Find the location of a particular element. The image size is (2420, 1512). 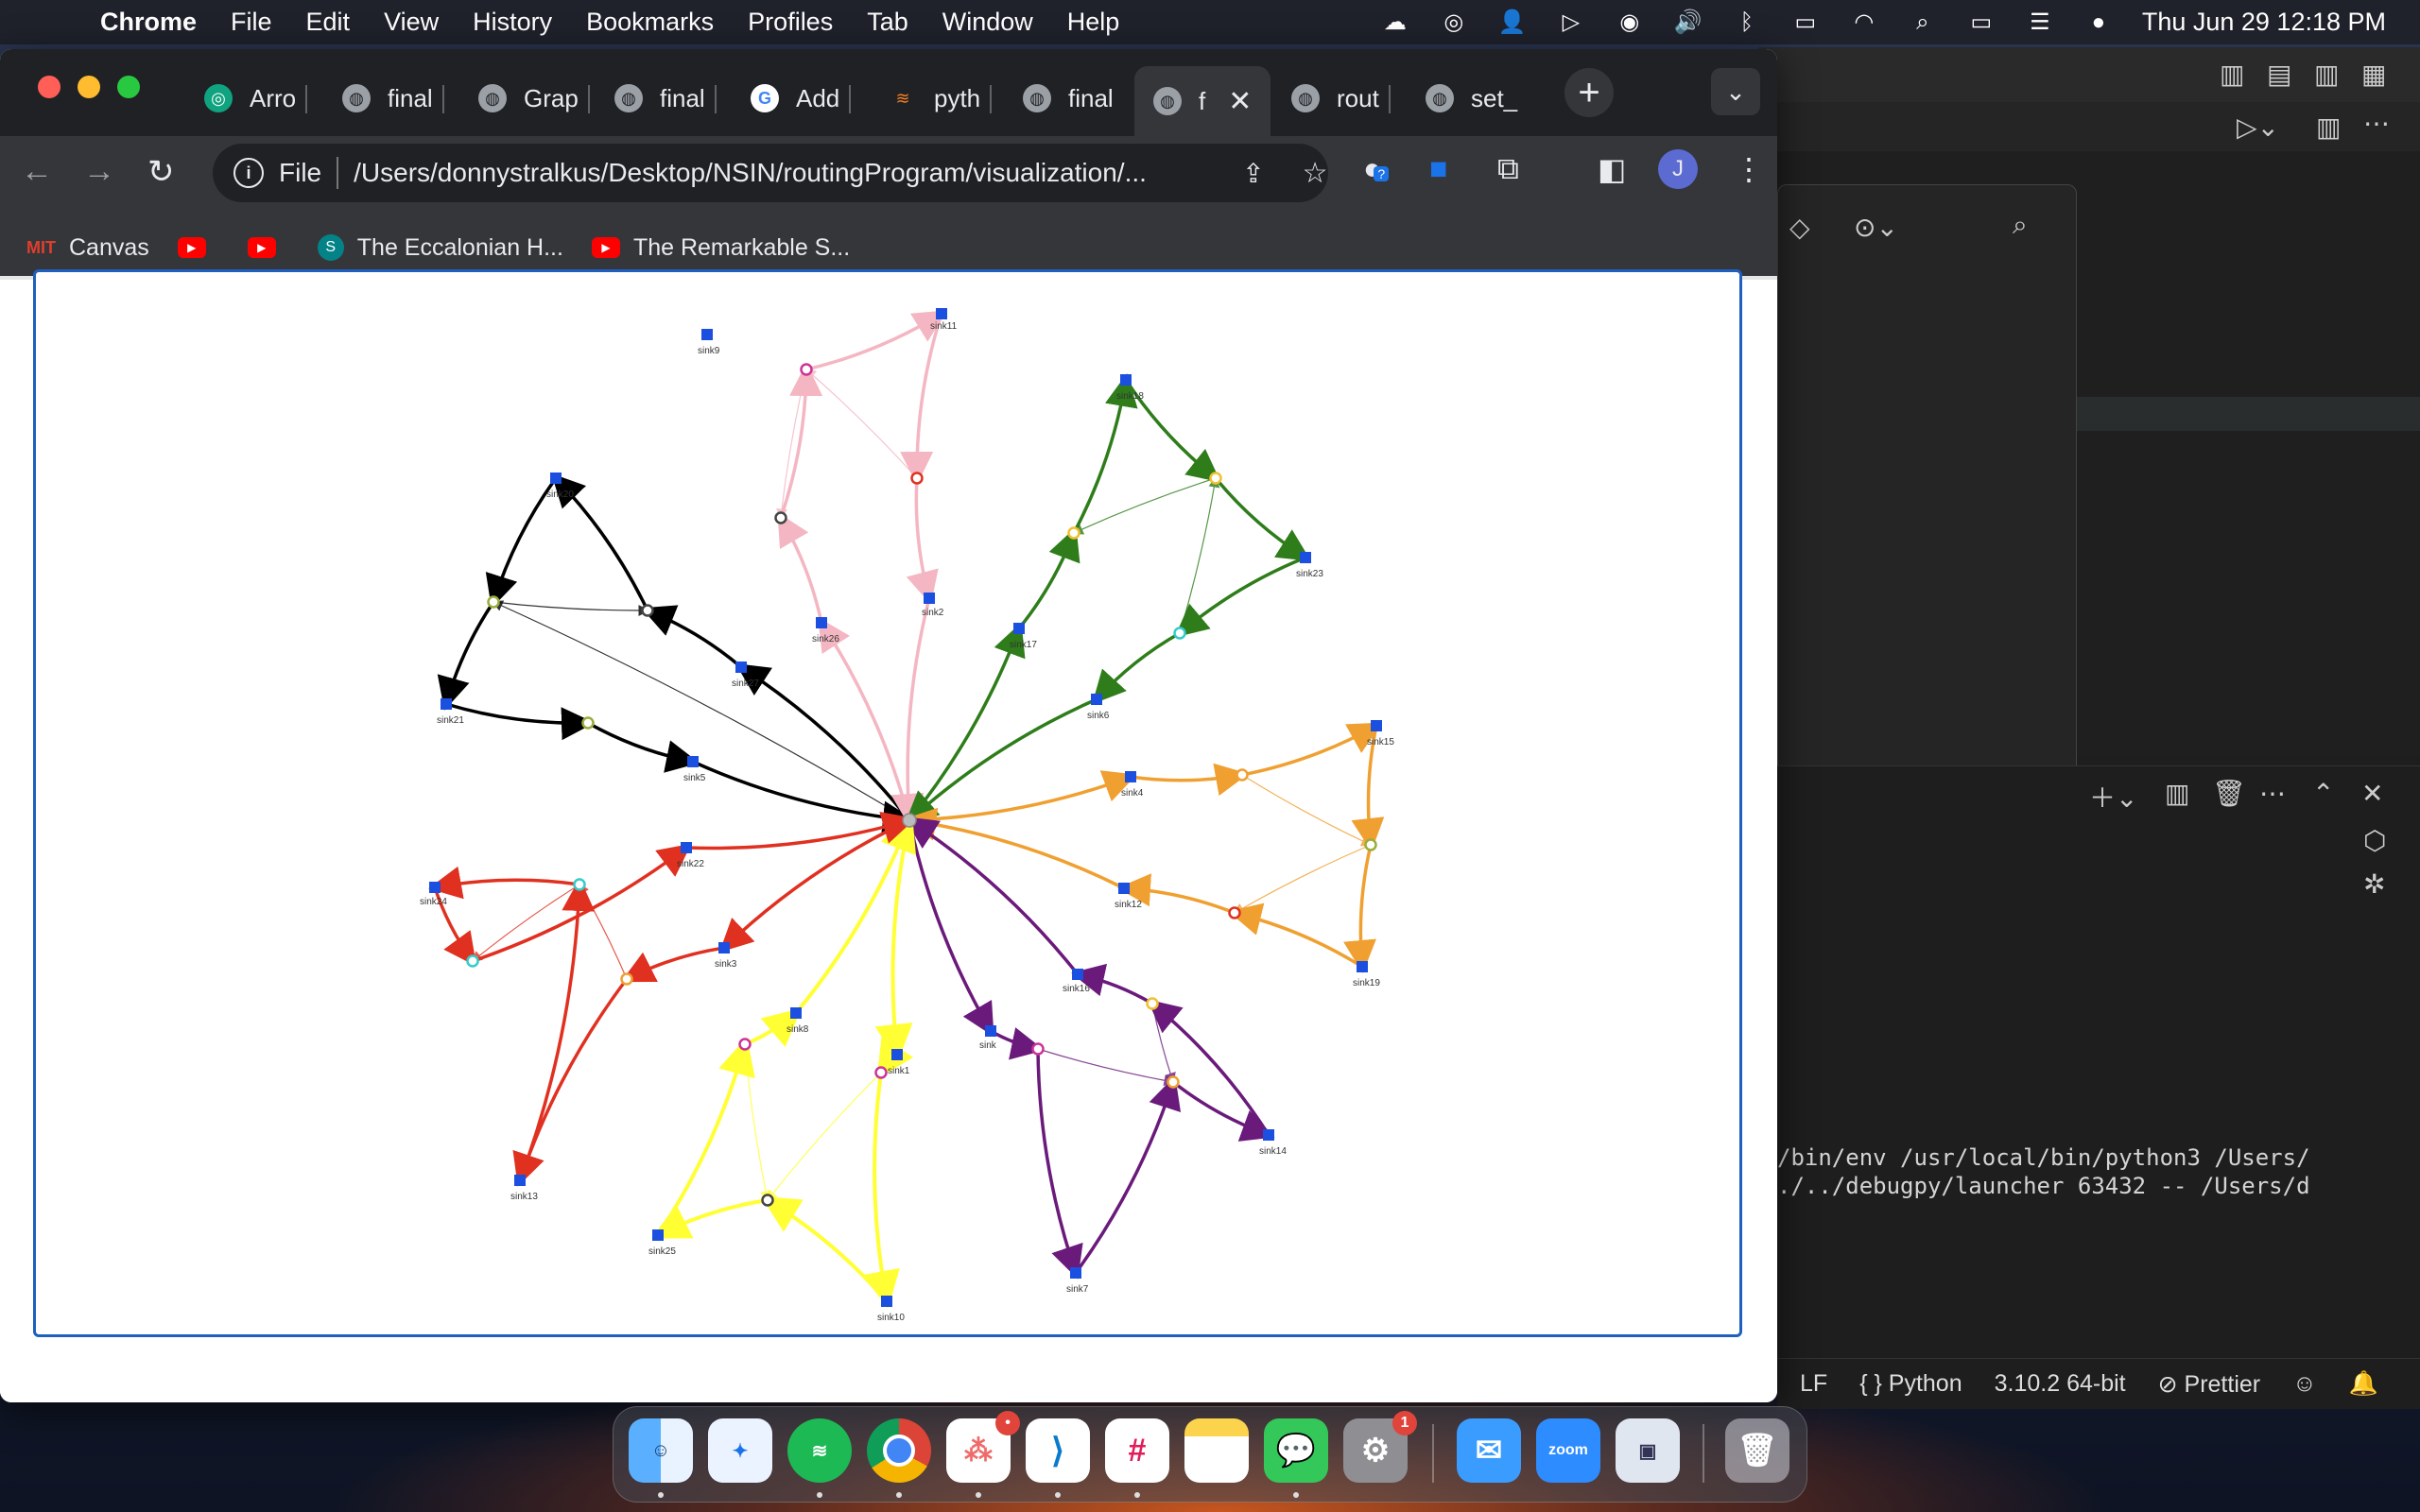

tab-2: ◍ Grap is located at coordinates (534, 98).